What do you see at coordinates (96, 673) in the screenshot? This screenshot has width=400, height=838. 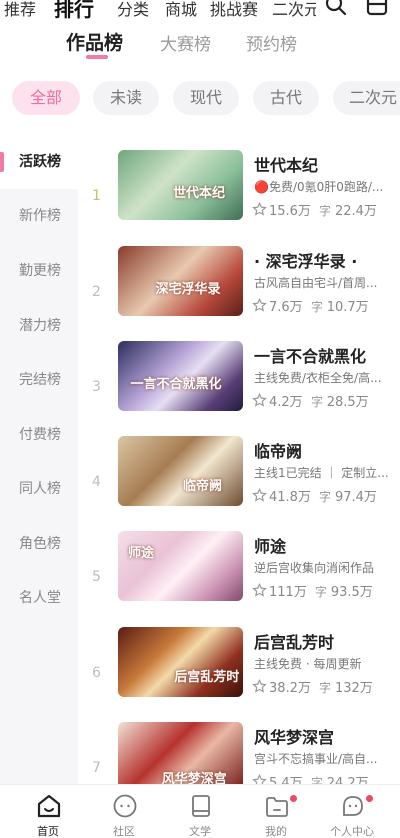 I see `rank-number: 6` at bounding box center [96, 673].